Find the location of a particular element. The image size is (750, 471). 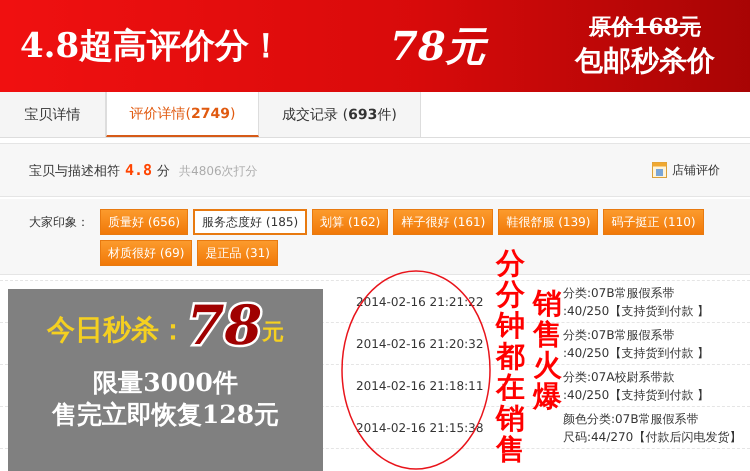

shop-rating-link: 店铺评价 is located at coordinates (696, 170).